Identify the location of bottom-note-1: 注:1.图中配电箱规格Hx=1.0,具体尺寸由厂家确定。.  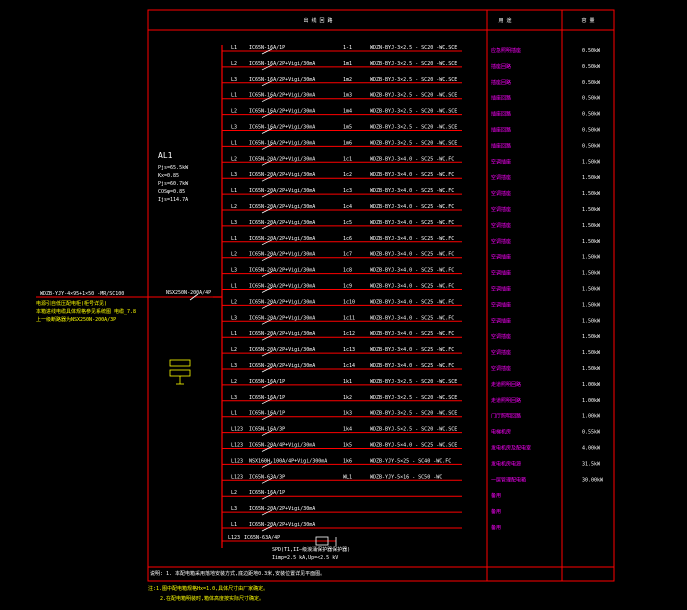
(208, 588).